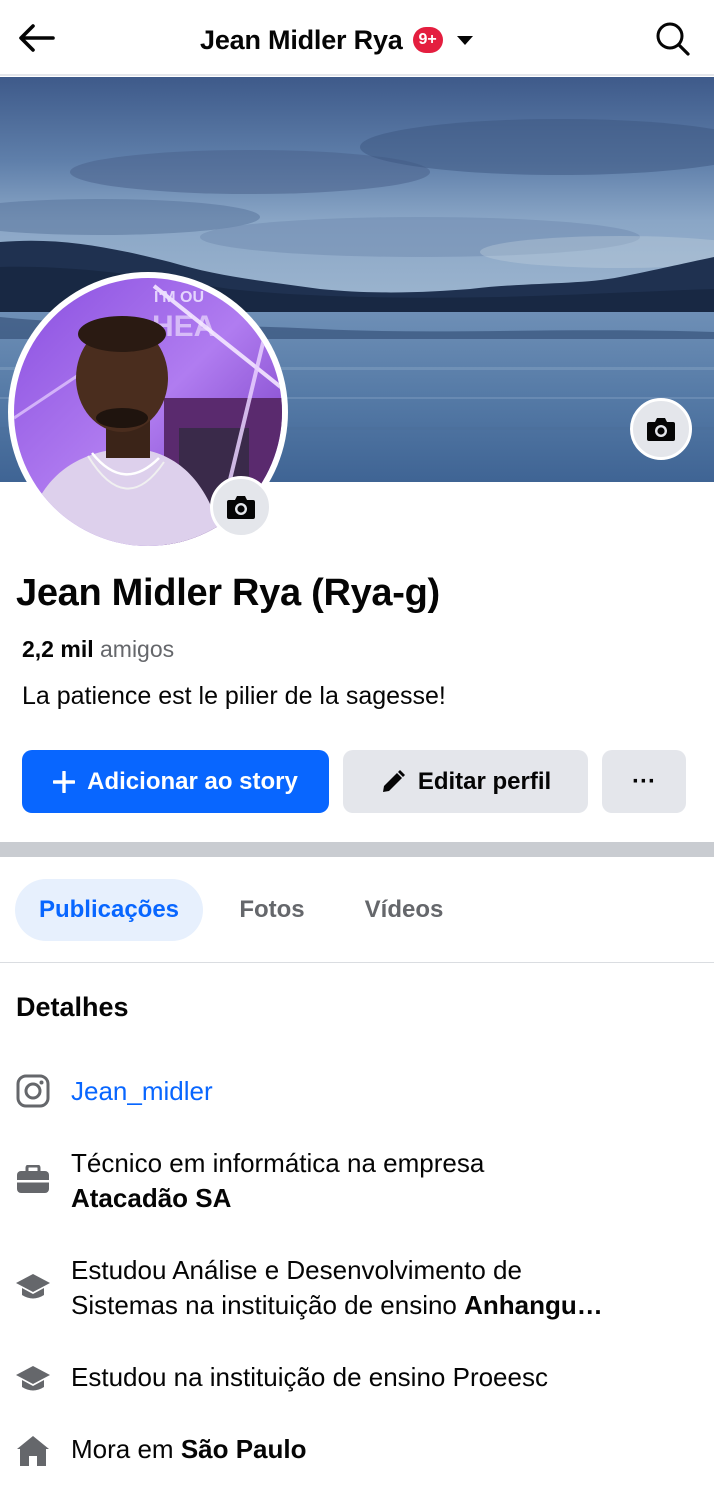  I want to click on profile-switcher: Jean Midler Rya 9+, so click(336, 40).